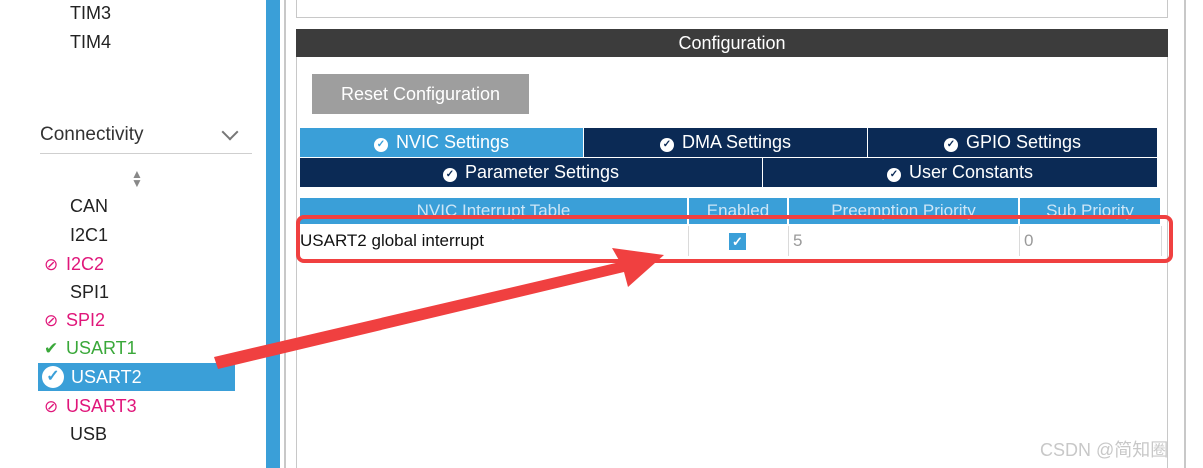  Describe the element at coordinates (273, 234) in the screenshot. I see `panel-splitter` at that location.